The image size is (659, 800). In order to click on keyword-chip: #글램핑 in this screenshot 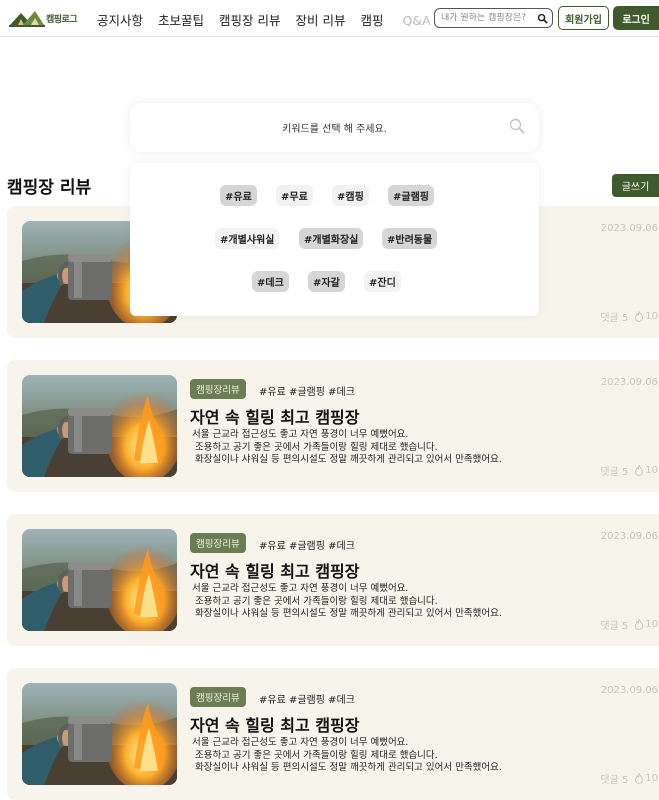, I will do `click(411, 195)`.